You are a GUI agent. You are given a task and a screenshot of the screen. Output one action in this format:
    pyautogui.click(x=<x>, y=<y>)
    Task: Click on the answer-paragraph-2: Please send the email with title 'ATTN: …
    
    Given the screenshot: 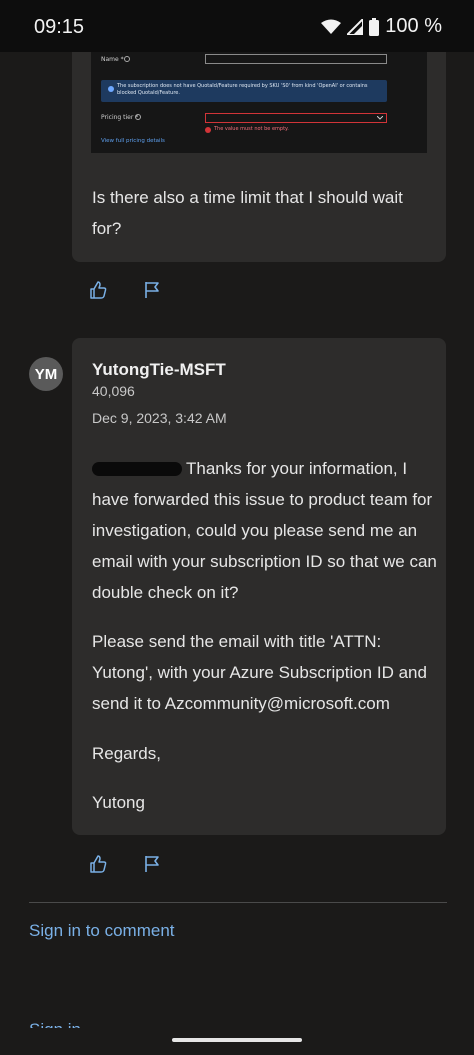 What is the action you would take?
    pyautogui.click(x=259, y=672)
    